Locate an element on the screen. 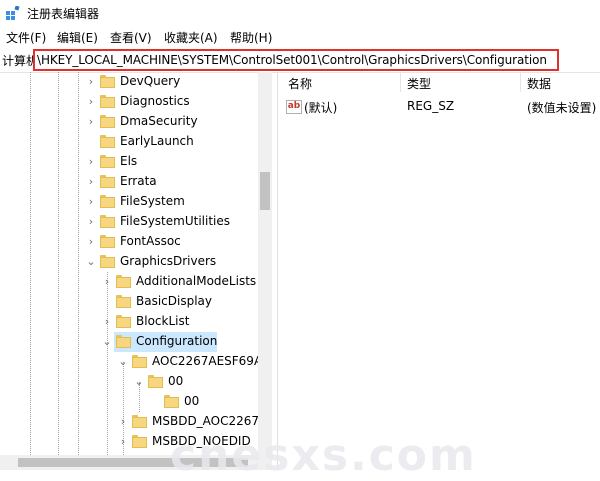 This screenshot has height=481, width=600. tree-item-label: FileSystem is located at coordinates (152, 201).